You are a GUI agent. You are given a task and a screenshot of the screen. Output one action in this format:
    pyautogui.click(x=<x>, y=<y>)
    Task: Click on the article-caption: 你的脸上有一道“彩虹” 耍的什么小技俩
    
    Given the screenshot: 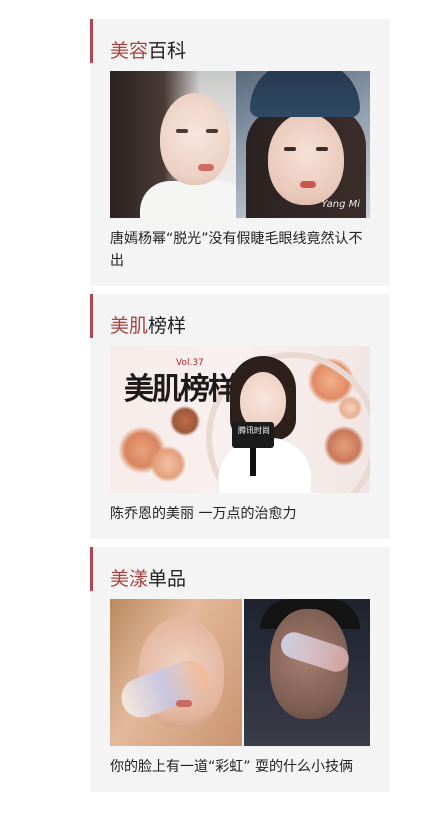 What is the action you would take?
    pyautogui.click(x=240, y=767)
    